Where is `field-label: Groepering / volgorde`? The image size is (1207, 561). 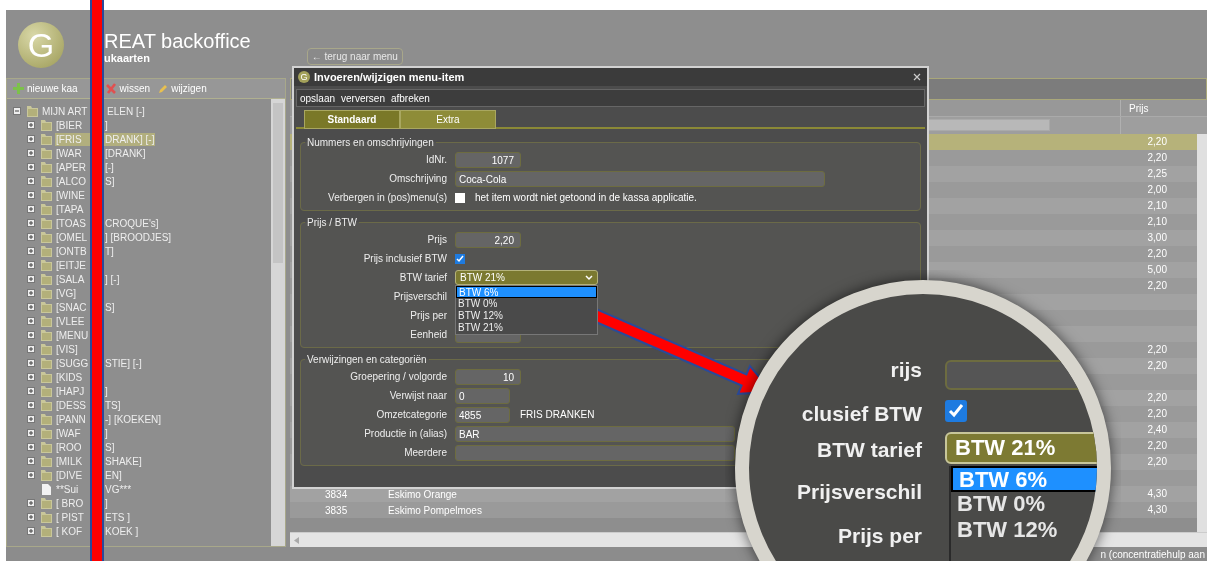
field-label: Groepering / volgorde is located at coordinates (398, 377).